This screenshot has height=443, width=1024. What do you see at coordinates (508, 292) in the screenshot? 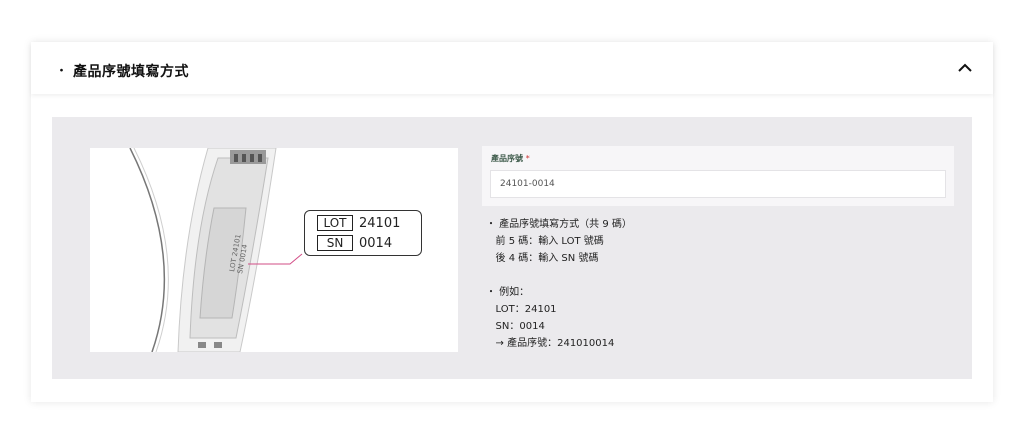
I see `instruction-line: ・ 例如：` at bounding box center [508, 292].